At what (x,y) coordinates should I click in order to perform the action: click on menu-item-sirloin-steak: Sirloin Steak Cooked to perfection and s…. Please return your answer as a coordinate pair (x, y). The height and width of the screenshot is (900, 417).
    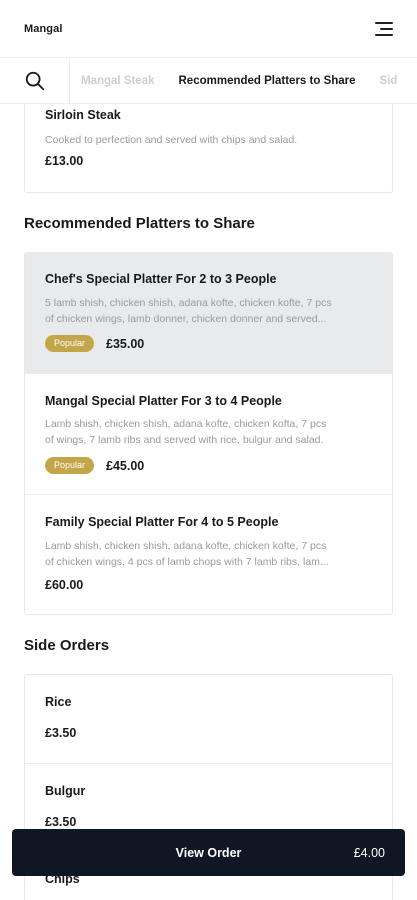
    Looking at the image, I should click on (208, 148).